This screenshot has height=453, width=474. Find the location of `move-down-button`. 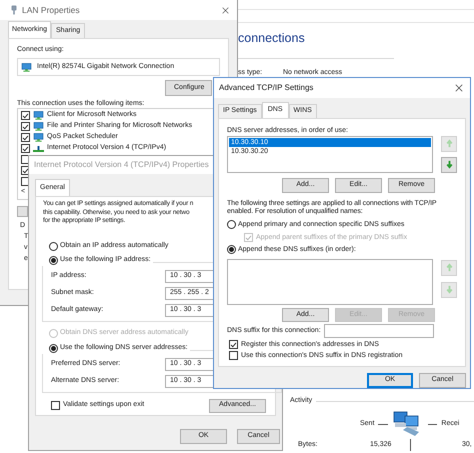

move-down-button is located at coordinates (449, 164).